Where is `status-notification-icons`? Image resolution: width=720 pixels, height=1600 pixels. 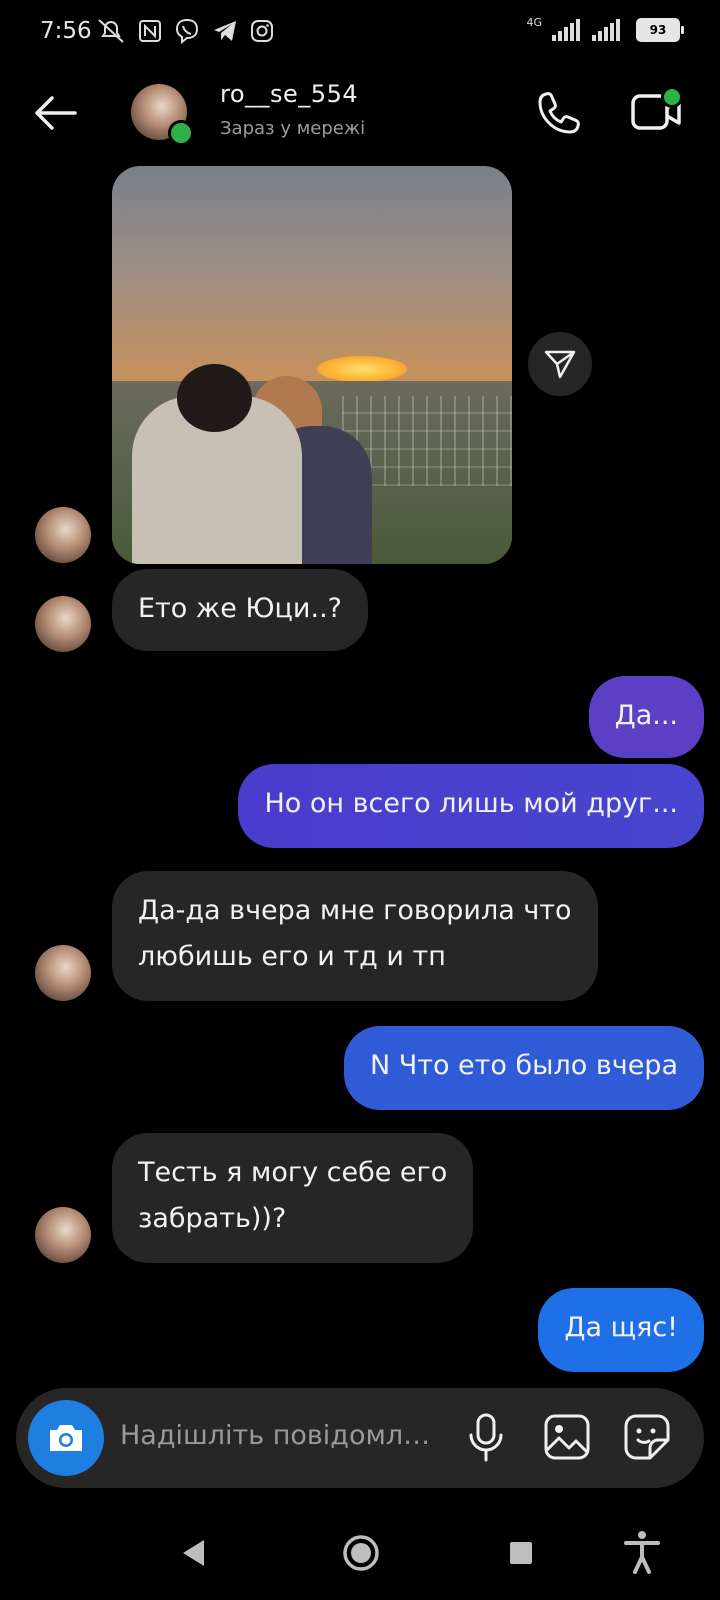 status-notification-icons is located at coordinates (185, 31).